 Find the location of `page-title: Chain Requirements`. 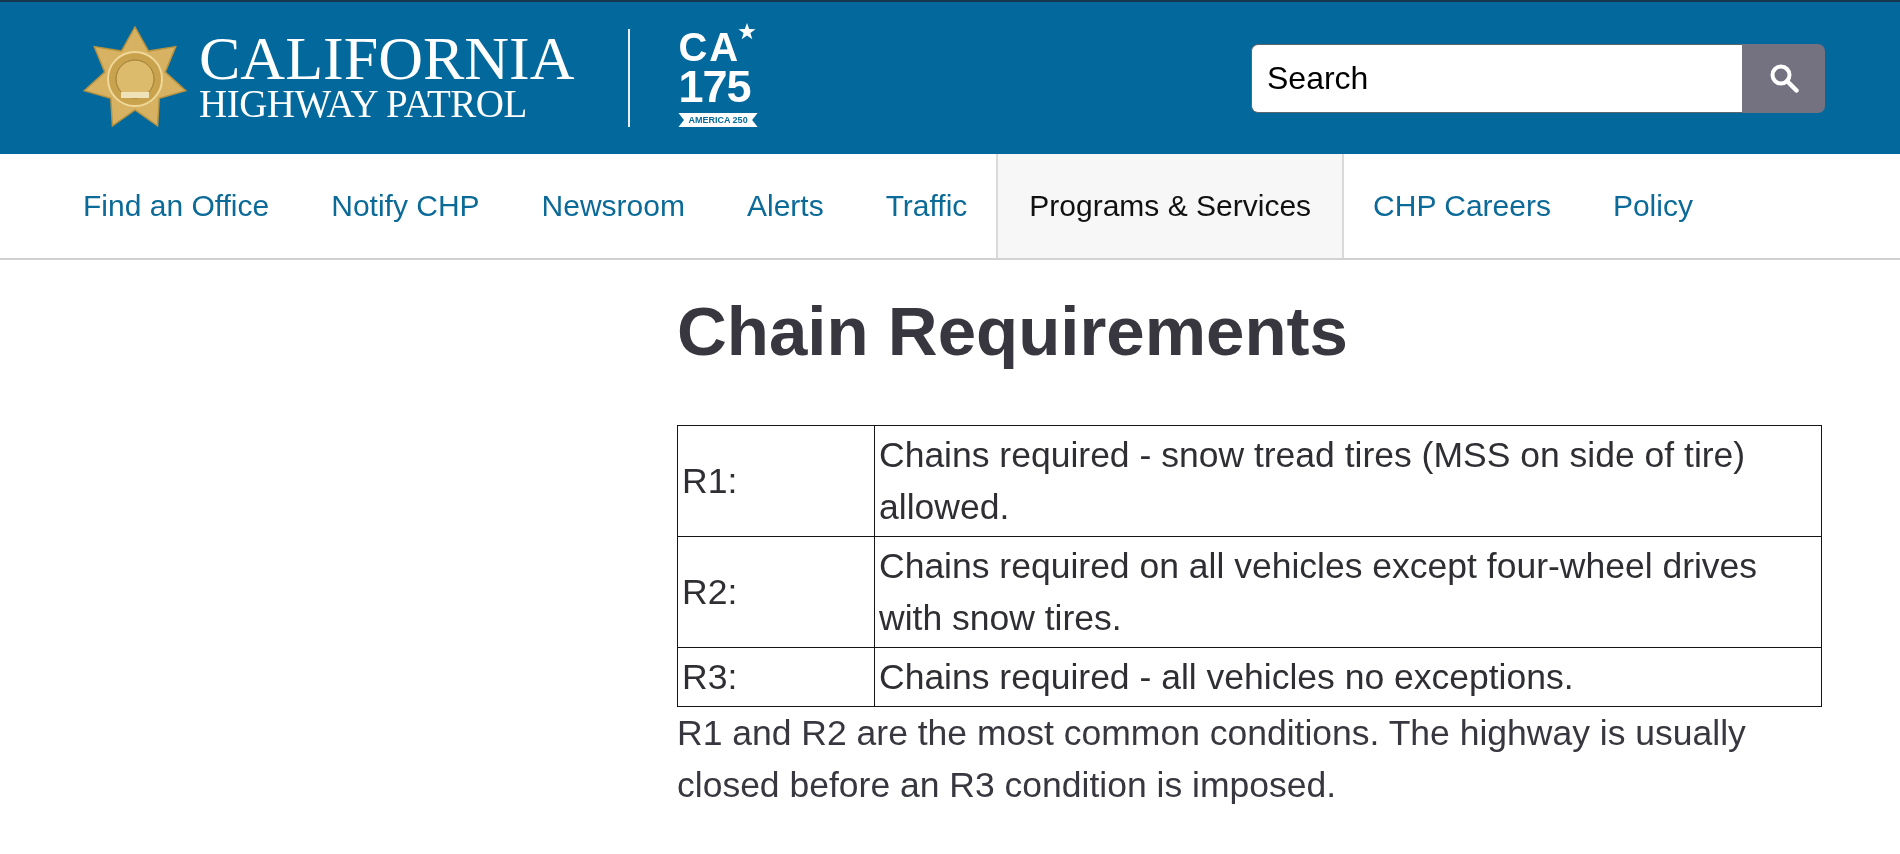

page-title: Chain Requirements is located at coordinates (1013, 332).